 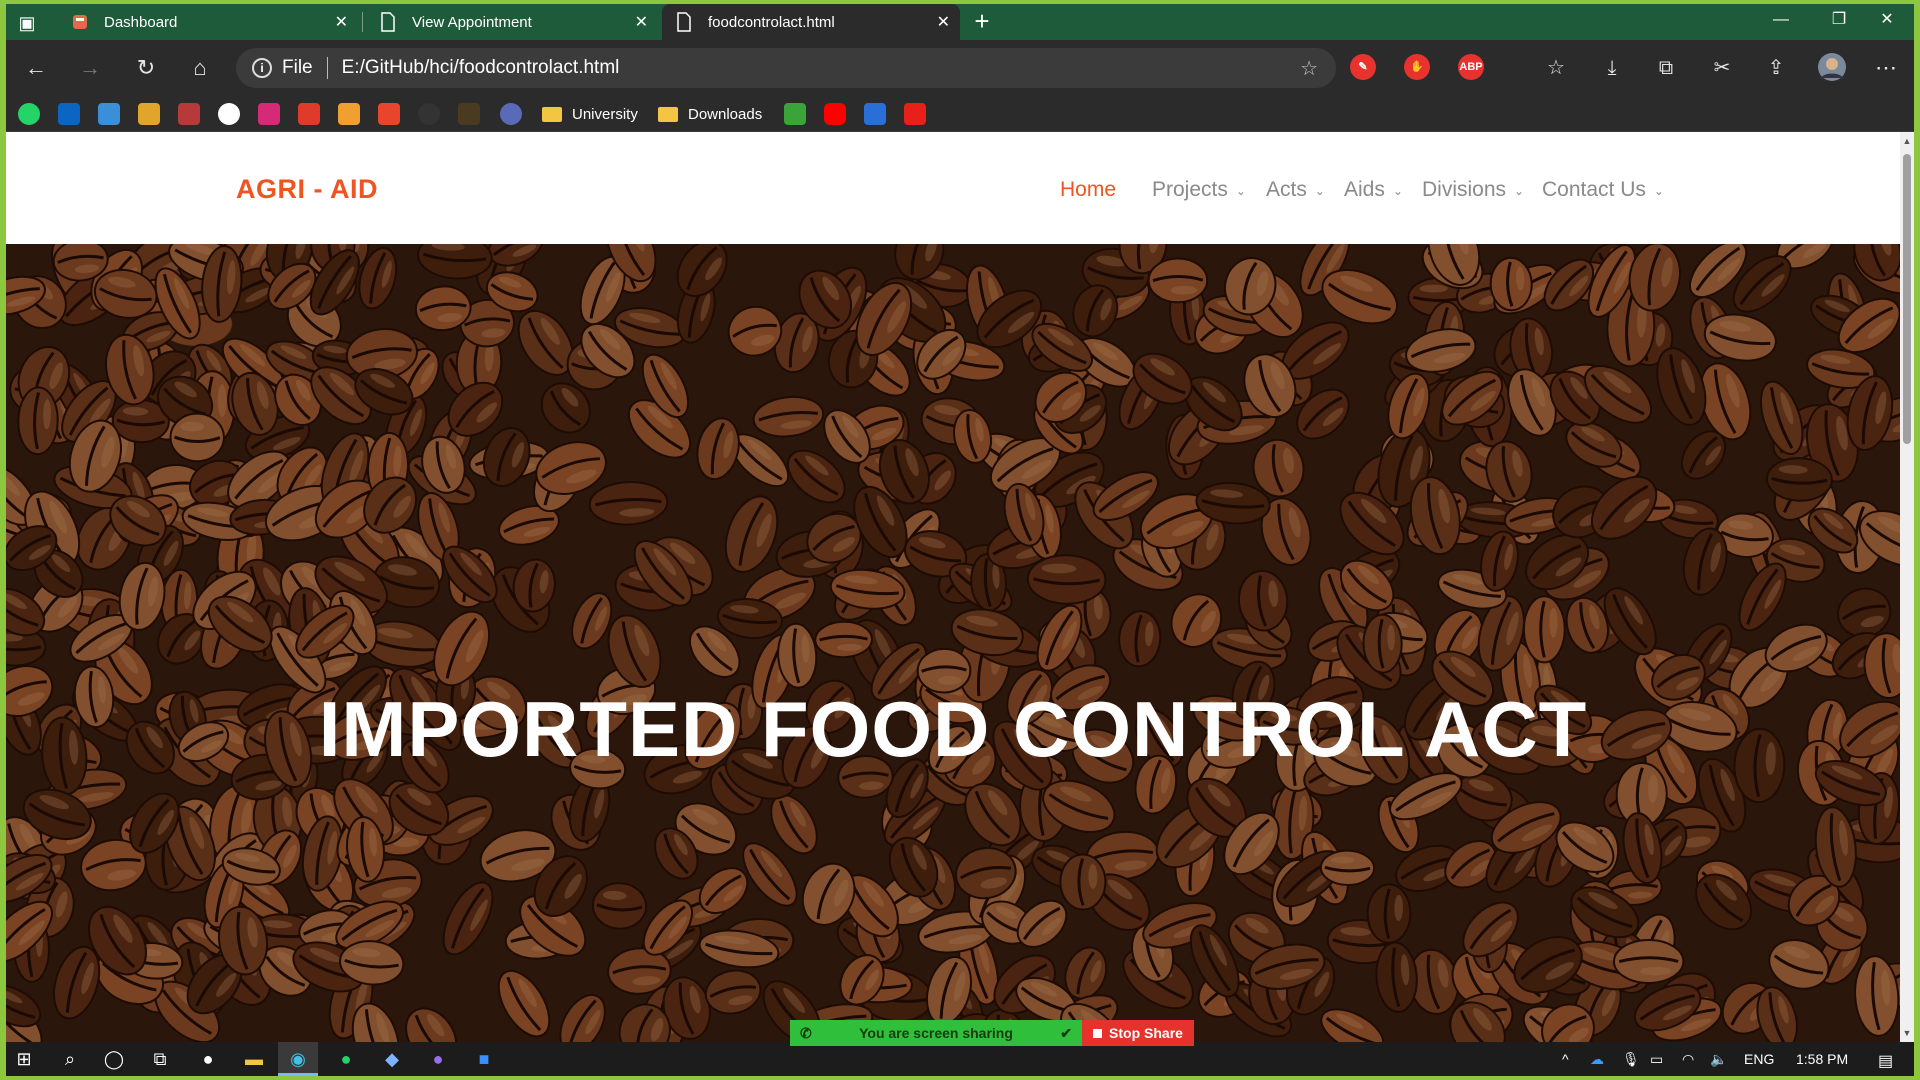 What do you see at coordinates (208, 1059) in the screenshot?
I see `app-icon: ●` at bounding box center [208, 1059].